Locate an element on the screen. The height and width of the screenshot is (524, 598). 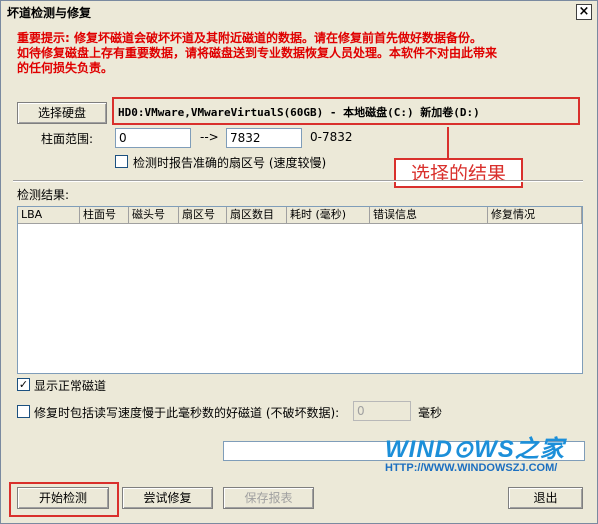
repair-include-checkbox is located at coordinates (23, 411).